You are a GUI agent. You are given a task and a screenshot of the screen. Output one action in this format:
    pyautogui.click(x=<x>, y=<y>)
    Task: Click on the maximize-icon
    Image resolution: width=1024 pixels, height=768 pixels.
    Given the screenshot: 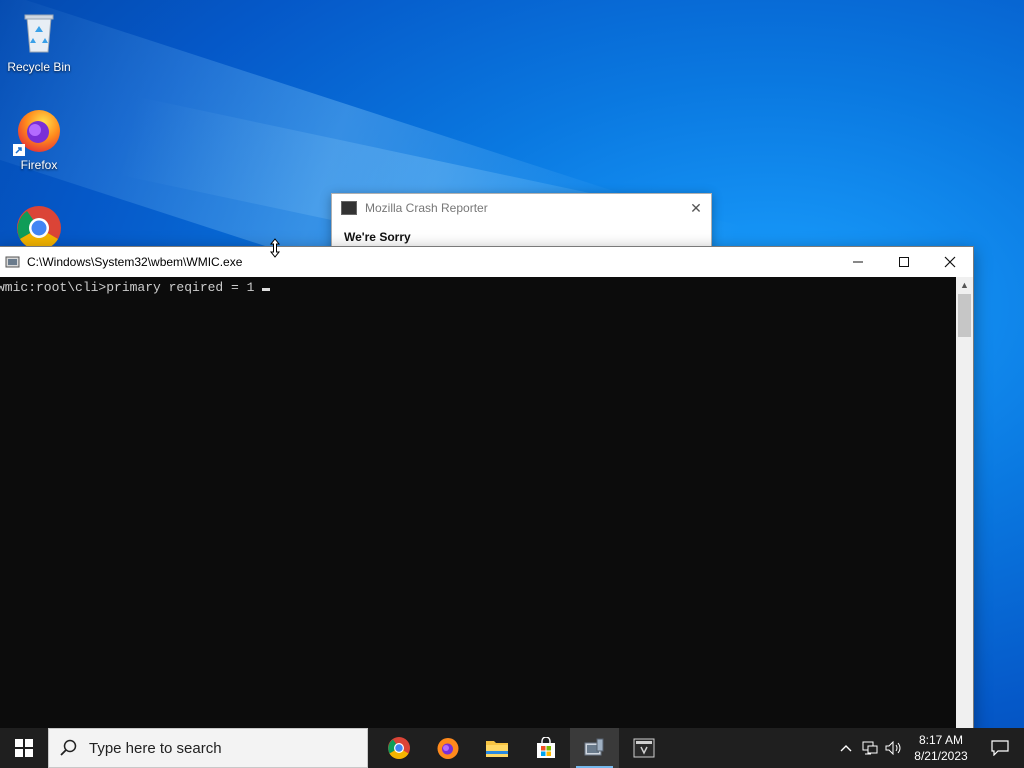 What is the action you would take?
    pyautogui.click(x=904, y=262)
    